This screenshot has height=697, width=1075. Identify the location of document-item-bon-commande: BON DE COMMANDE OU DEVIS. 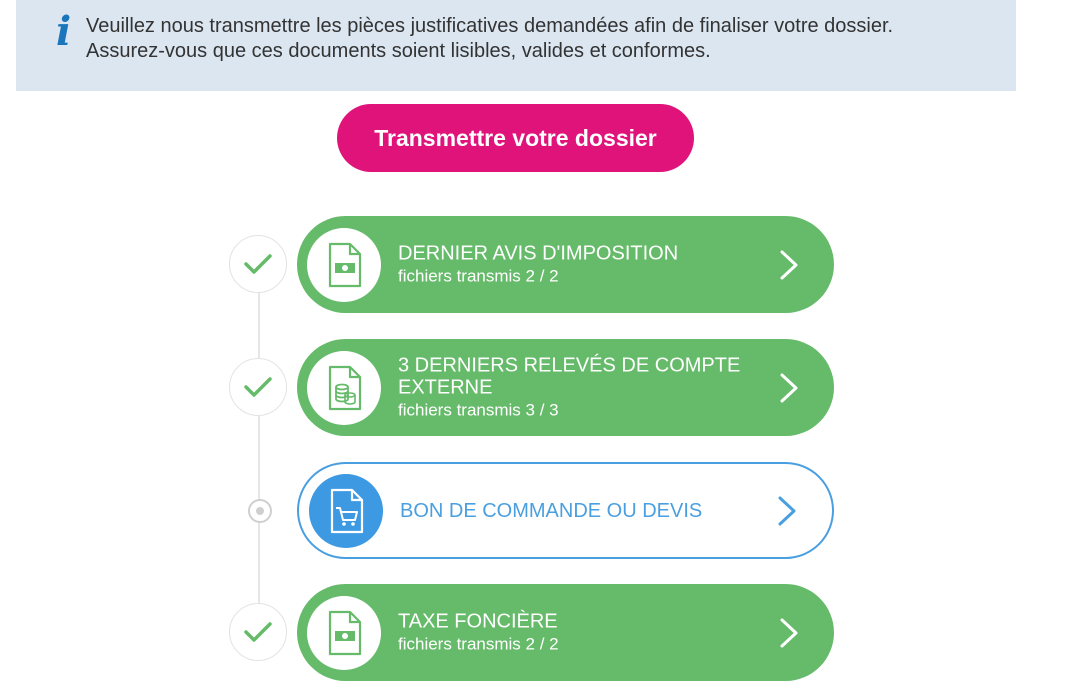
(565, 510).